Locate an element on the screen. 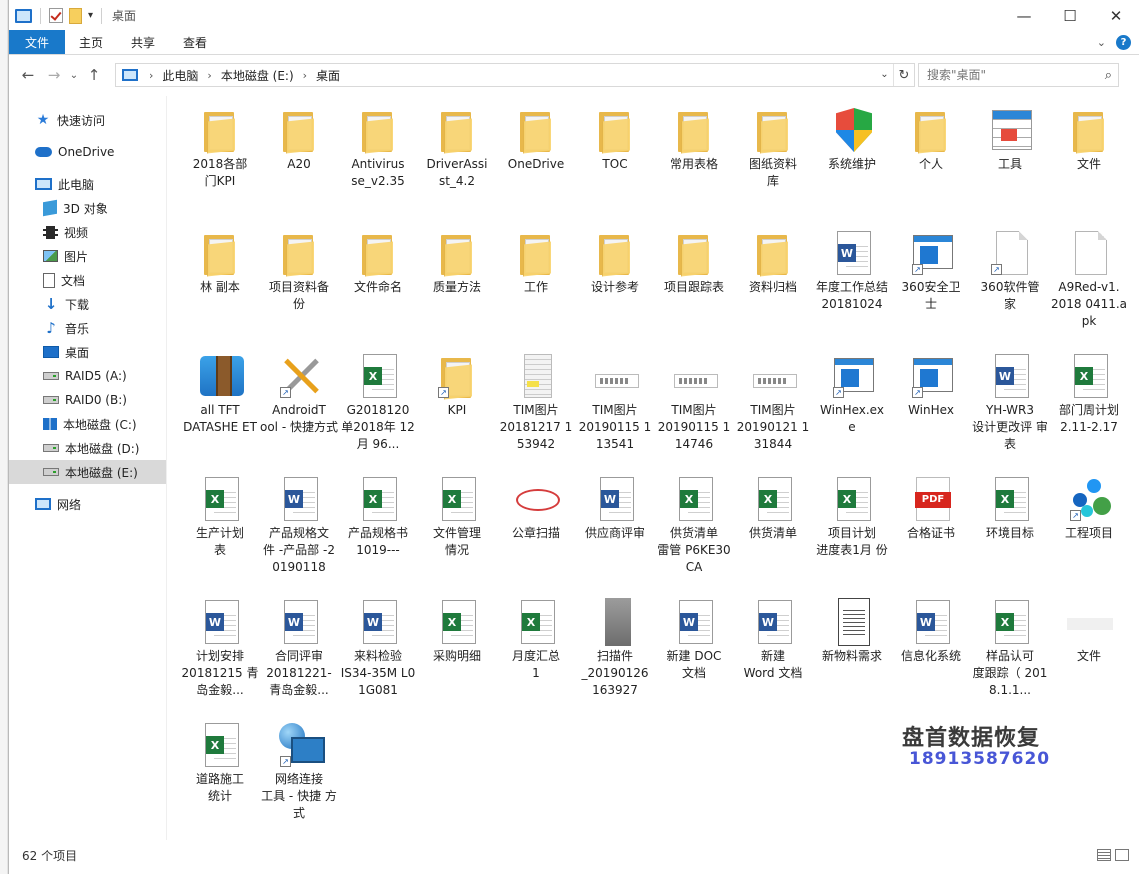 The image size is (1139, 874). file-item: TIM图片 20190121 131844 is located at coordinates (773, 407).